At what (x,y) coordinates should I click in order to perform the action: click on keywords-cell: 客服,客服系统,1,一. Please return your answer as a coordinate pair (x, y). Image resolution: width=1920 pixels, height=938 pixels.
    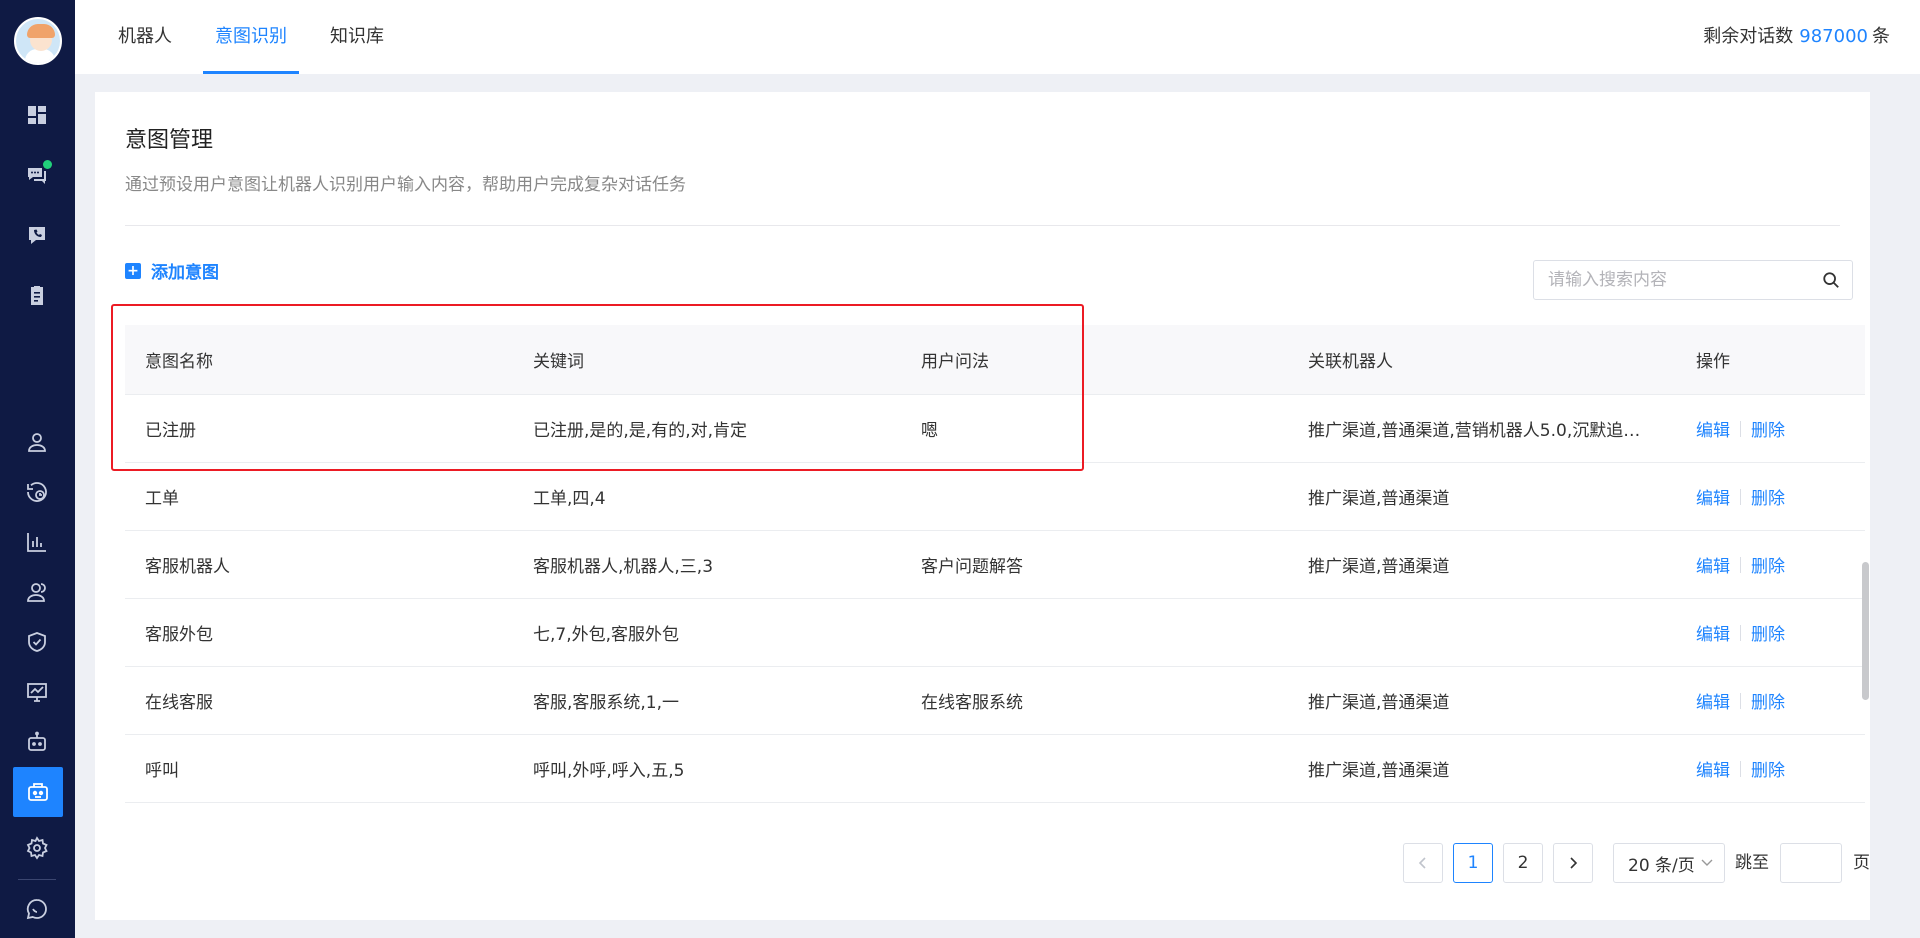
    Looking at the image, I should click on (606, 703).